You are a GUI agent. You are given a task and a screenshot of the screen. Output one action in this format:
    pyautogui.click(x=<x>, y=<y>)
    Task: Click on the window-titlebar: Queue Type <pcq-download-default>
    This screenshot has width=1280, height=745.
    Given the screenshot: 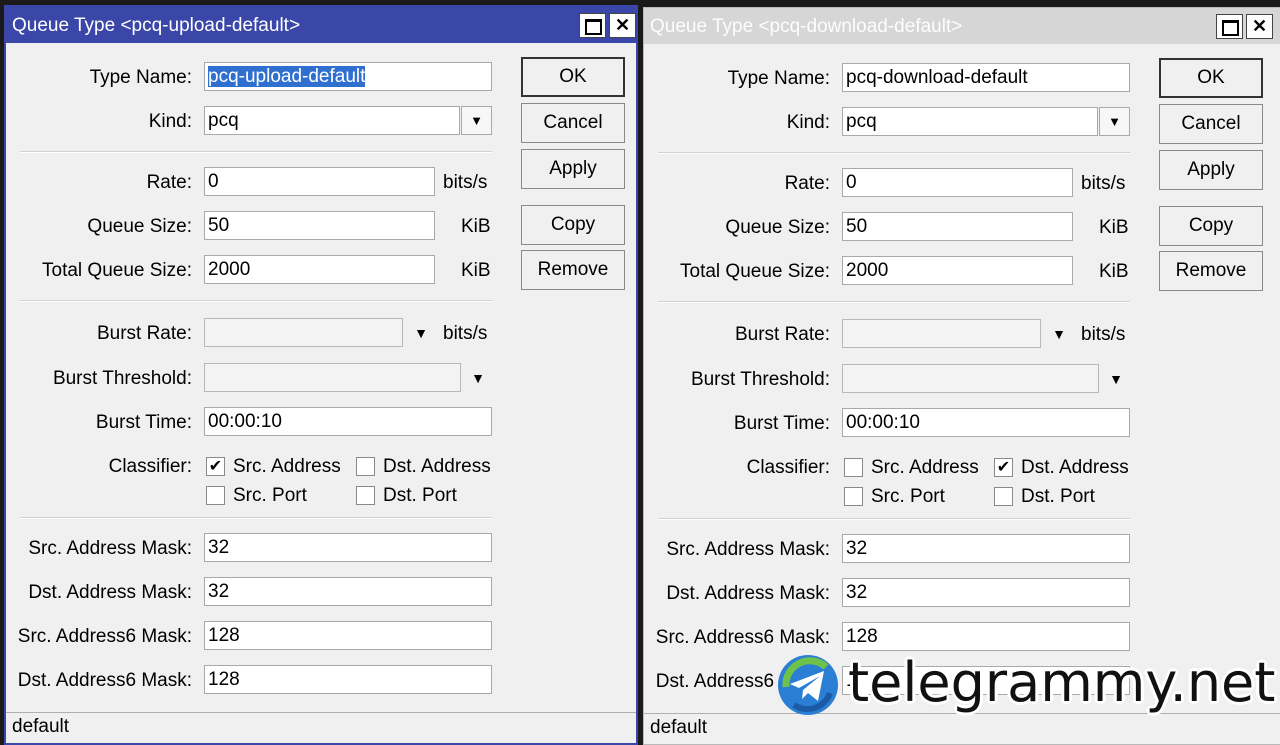 What is the action you would take?
    pyautogui.click(x=962, y=26)
    